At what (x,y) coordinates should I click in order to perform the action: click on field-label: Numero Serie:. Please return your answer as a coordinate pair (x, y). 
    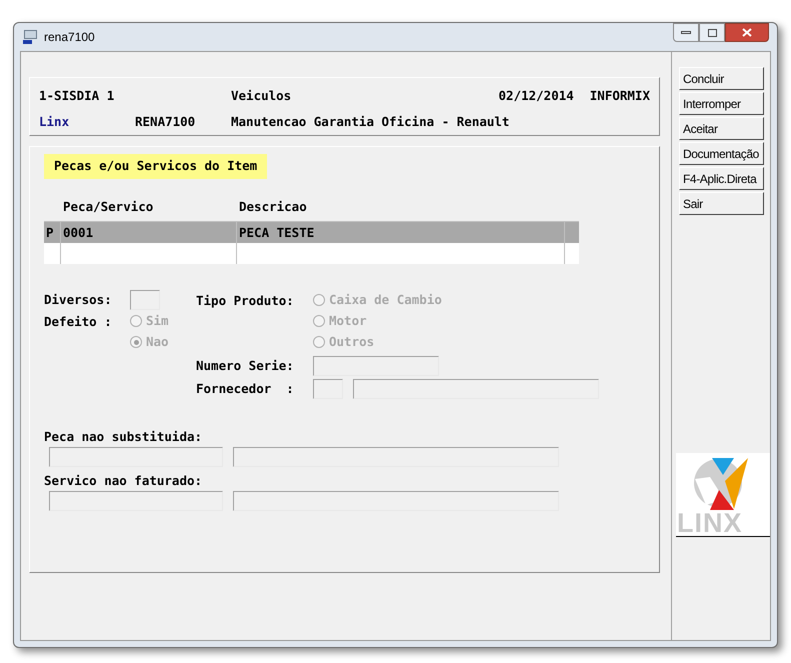
    Looking at the image, I should click on (245, 365).